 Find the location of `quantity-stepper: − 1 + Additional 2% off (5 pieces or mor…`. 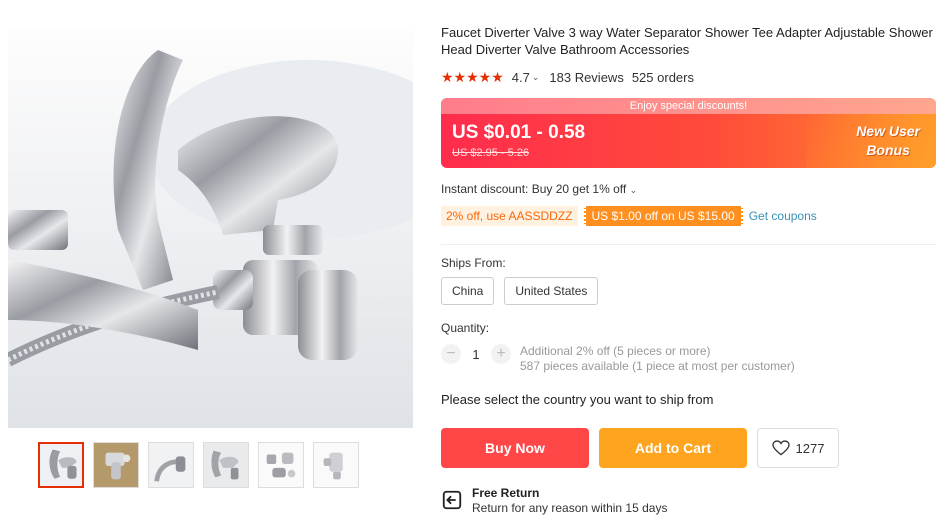

quantity-stepper: − 1 + Additional 2% off (5 pieces or mor… is located at coordinates (618, 358).